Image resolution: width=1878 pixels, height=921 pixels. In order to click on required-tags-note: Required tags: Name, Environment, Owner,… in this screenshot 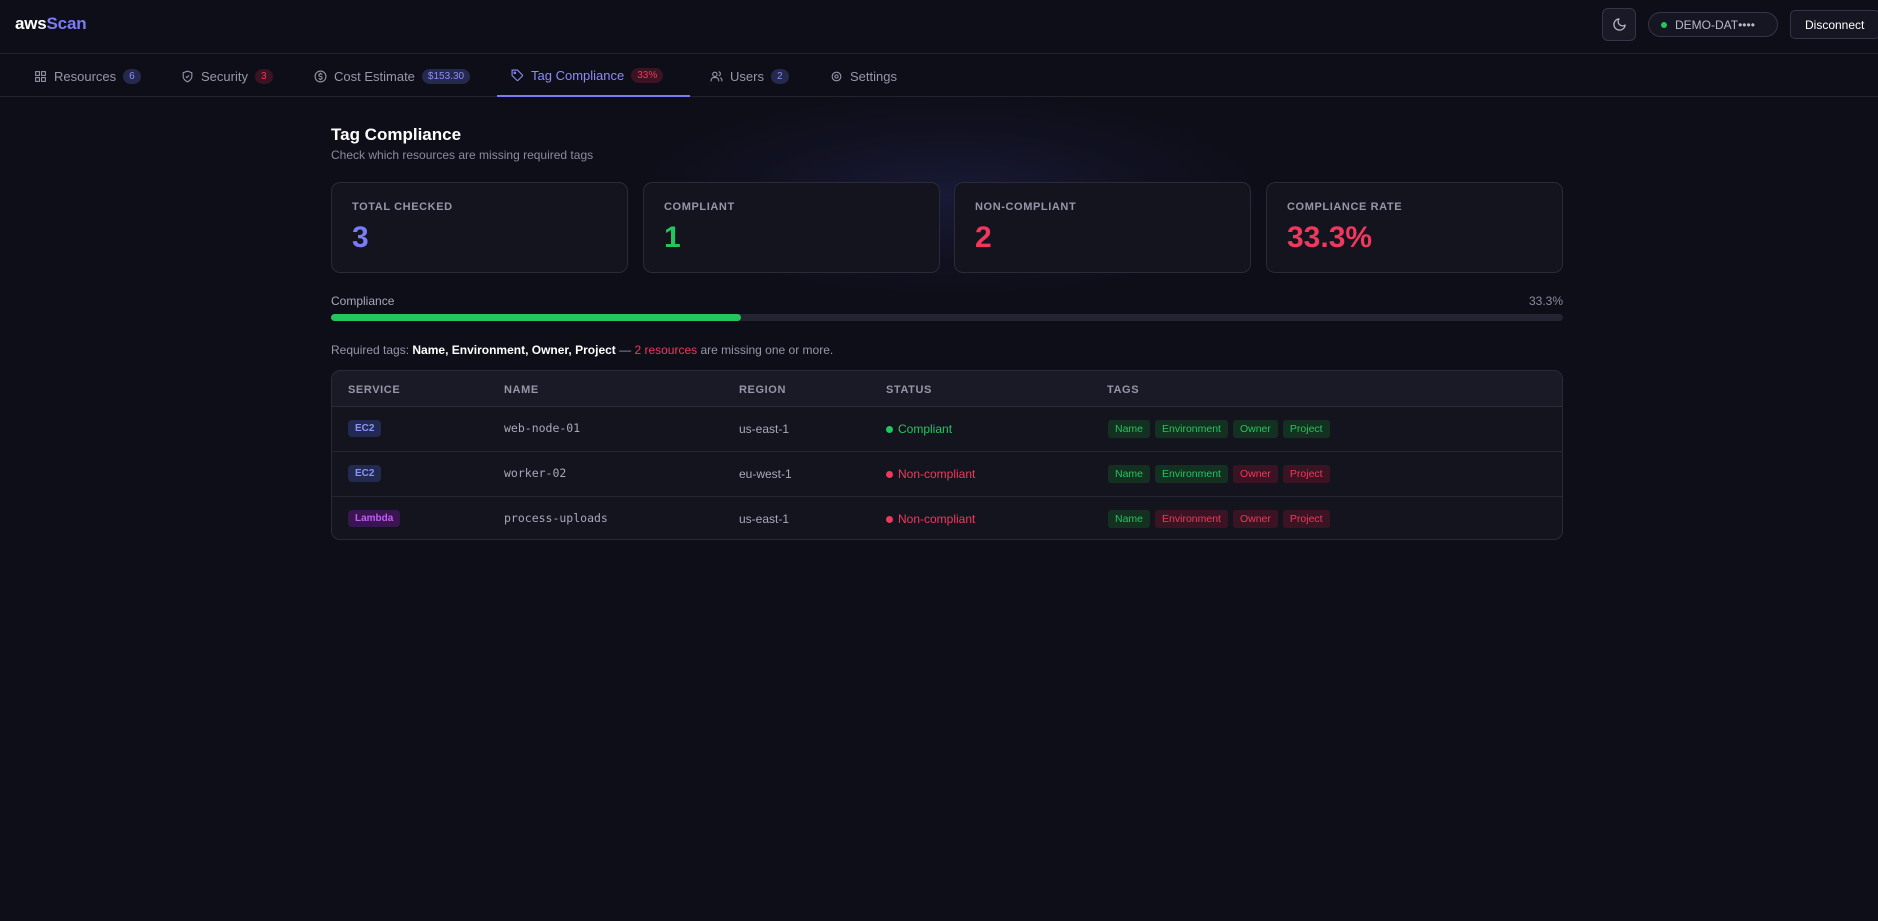, I will do `click(582, 350)`.